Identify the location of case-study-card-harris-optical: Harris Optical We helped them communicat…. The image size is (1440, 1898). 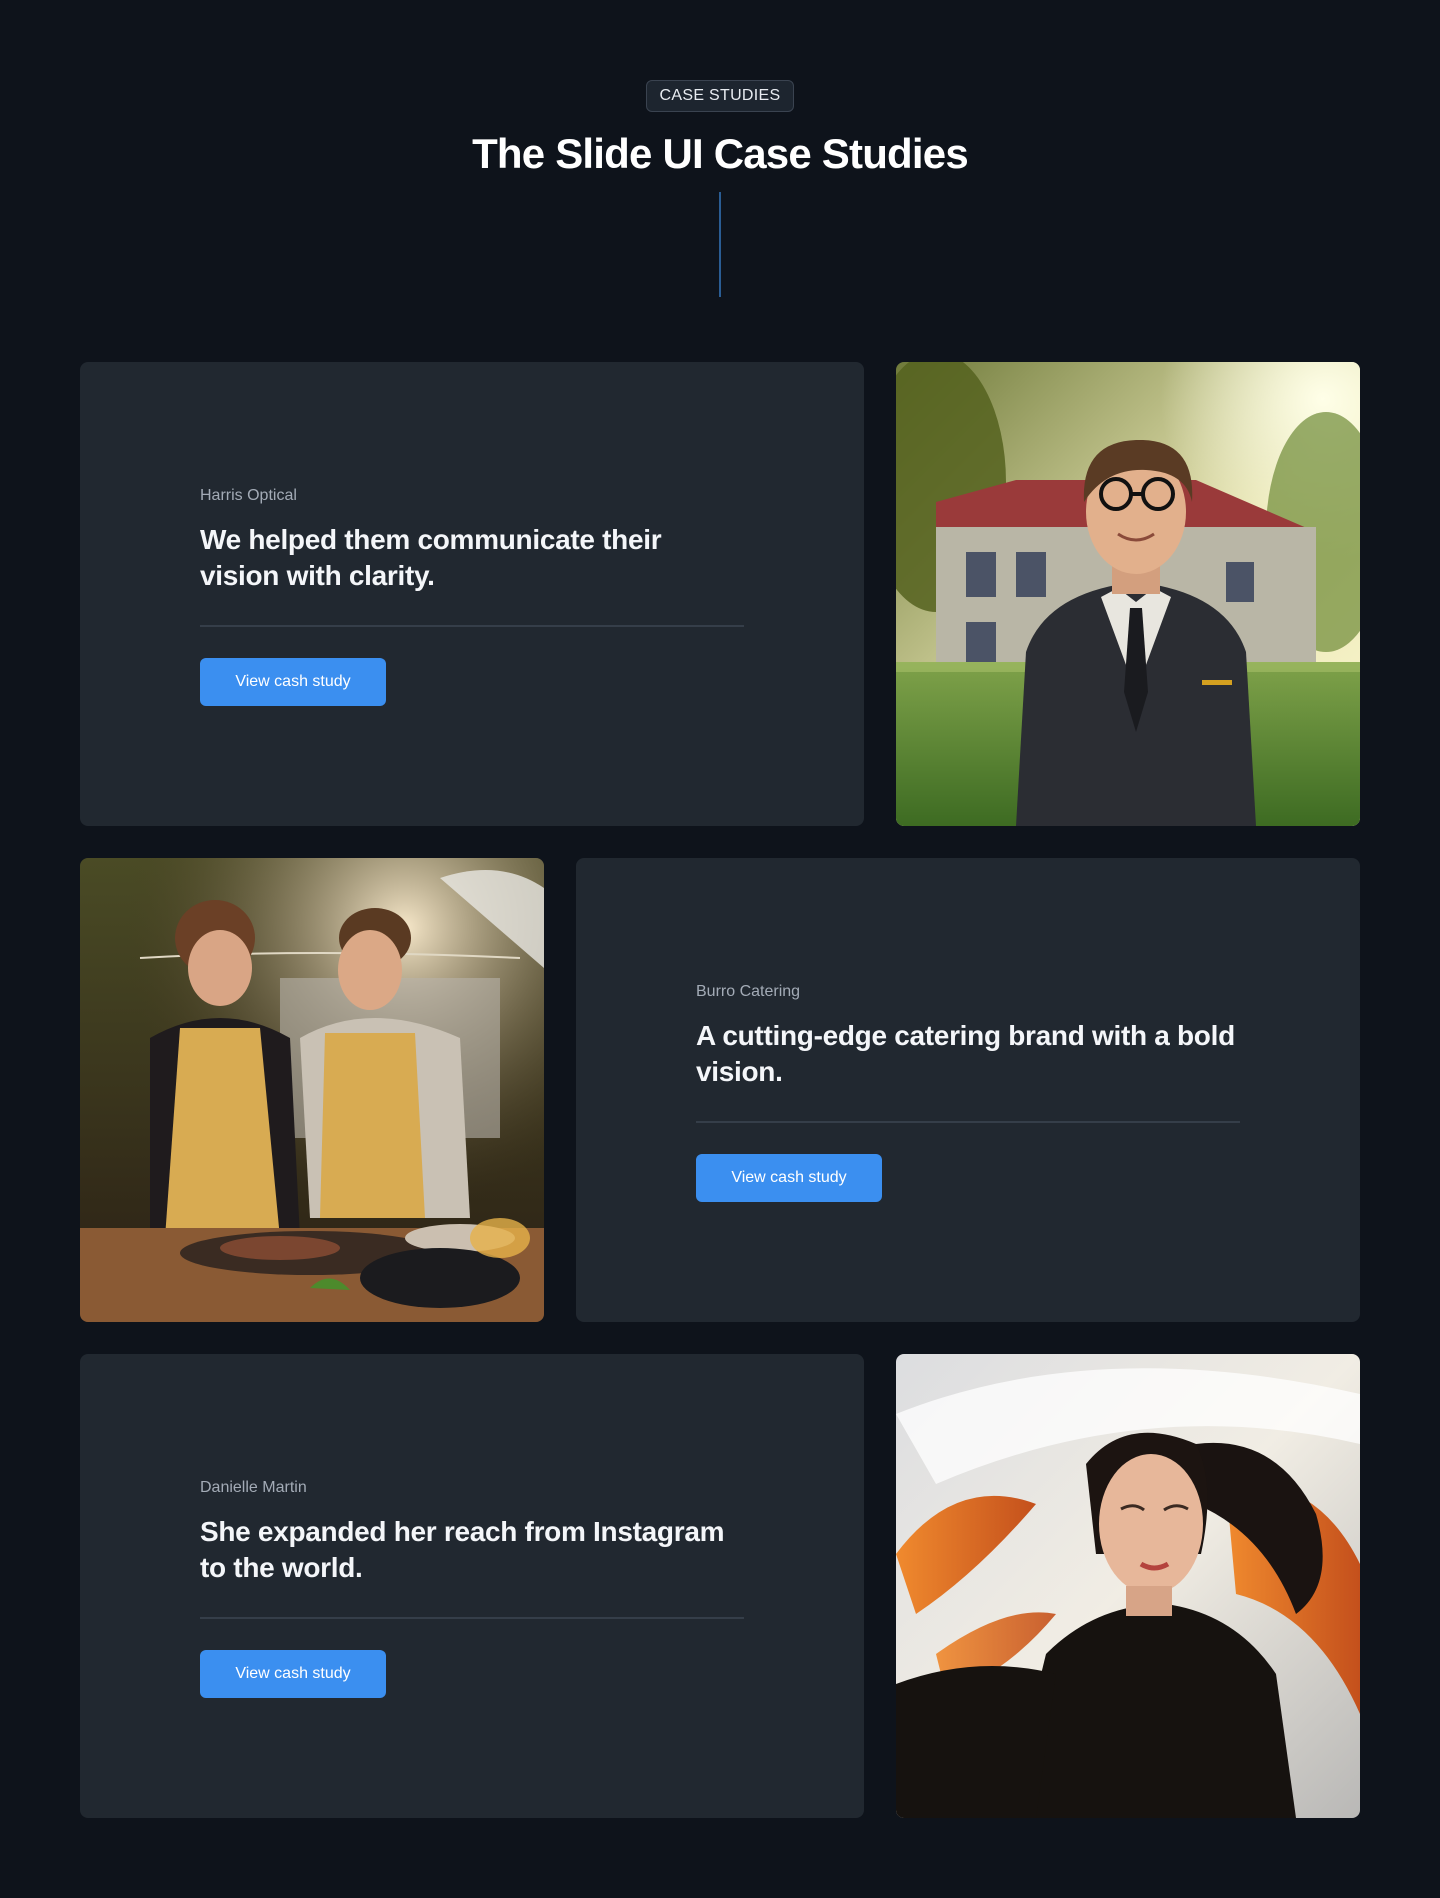
(472, 594).